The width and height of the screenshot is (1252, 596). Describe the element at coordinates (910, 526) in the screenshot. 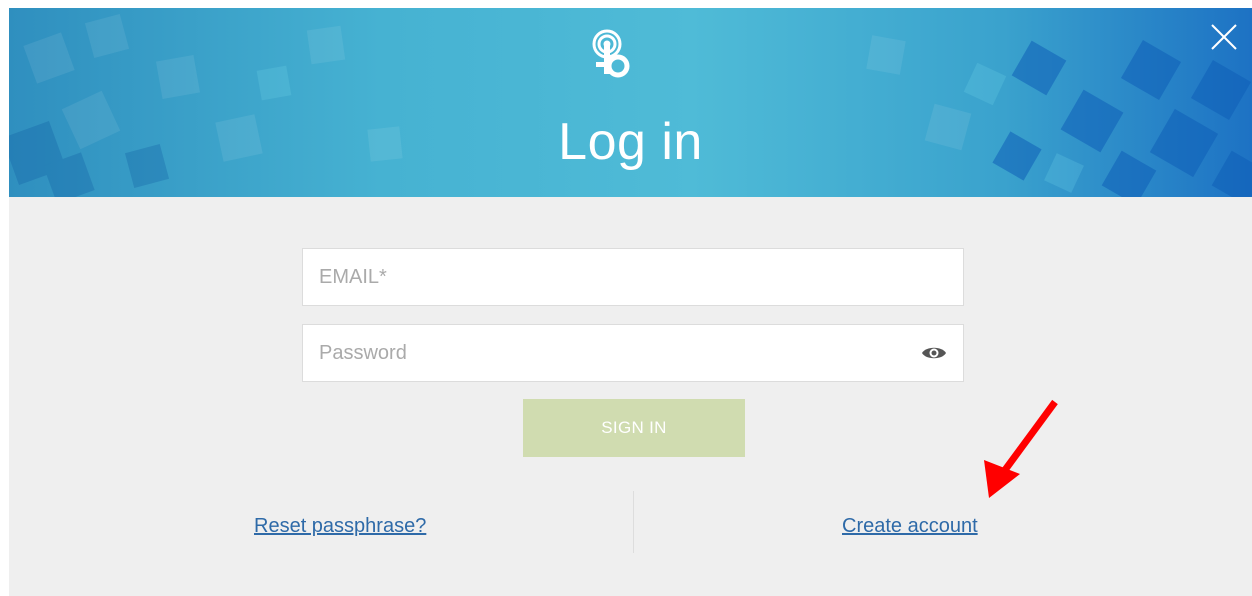

I see `create-account-link: Create account` at that location.